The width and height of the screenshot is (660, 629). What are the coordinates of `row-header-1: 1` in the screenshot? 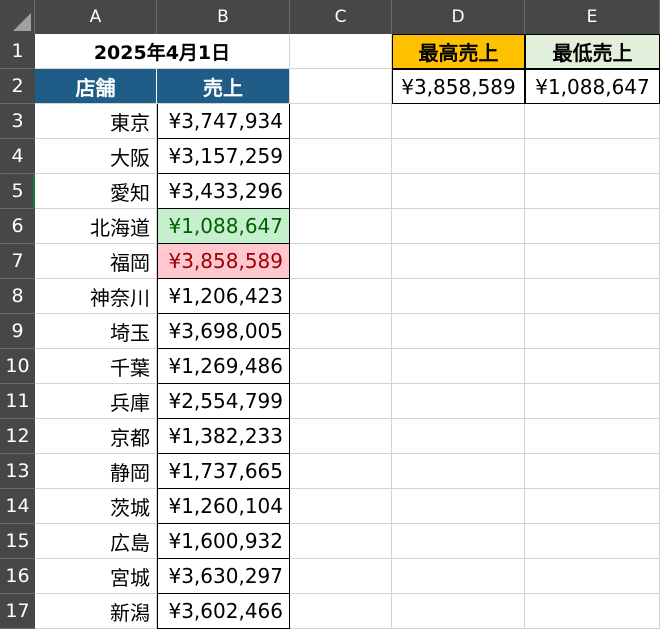 It's located at (17, 51).